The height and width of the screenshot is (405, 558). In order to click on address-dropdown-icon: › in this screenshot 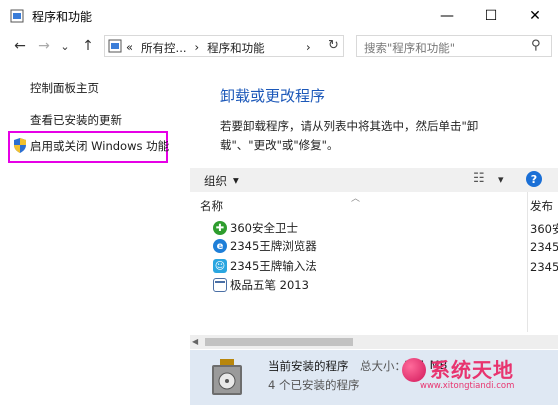, I will do `click(308, 47)`.